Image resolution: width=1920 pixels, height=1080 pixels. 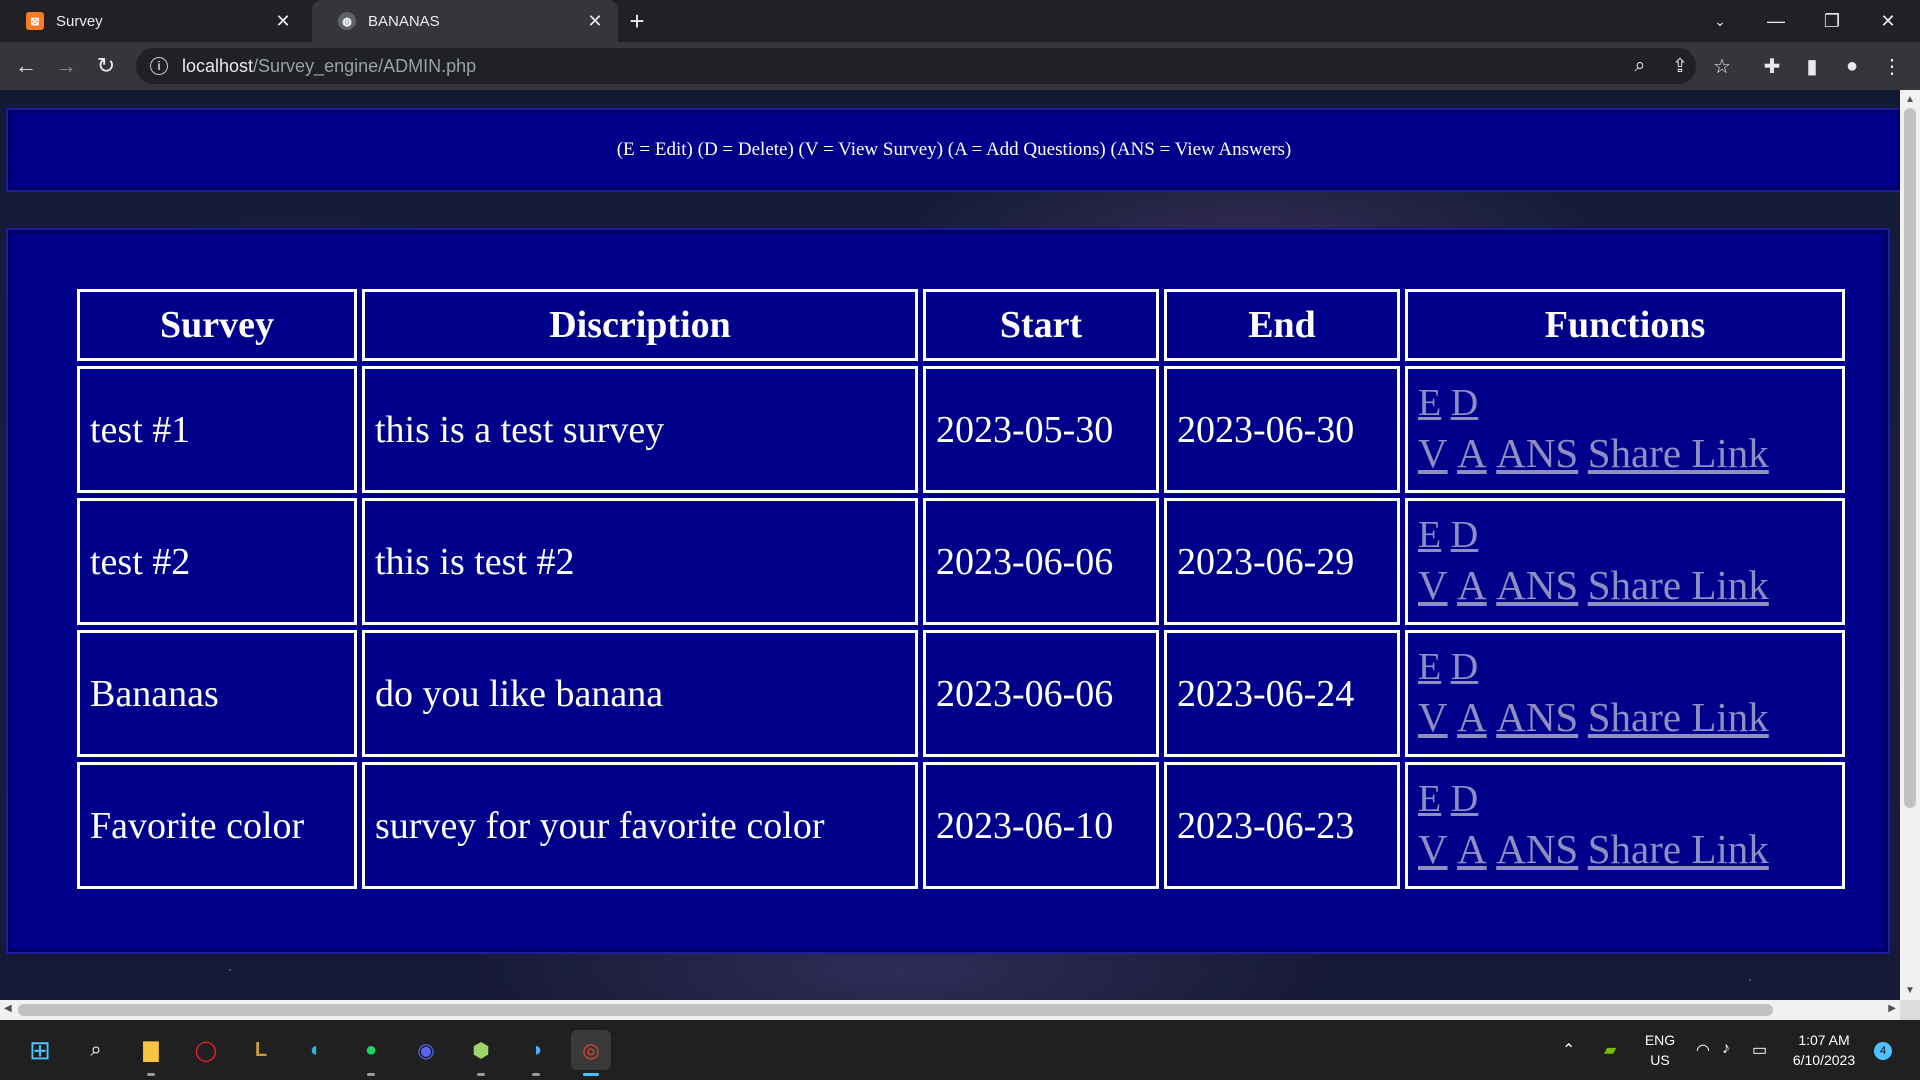 I want to click on xampp-icon: ⊠, so click(x=35, y=21).